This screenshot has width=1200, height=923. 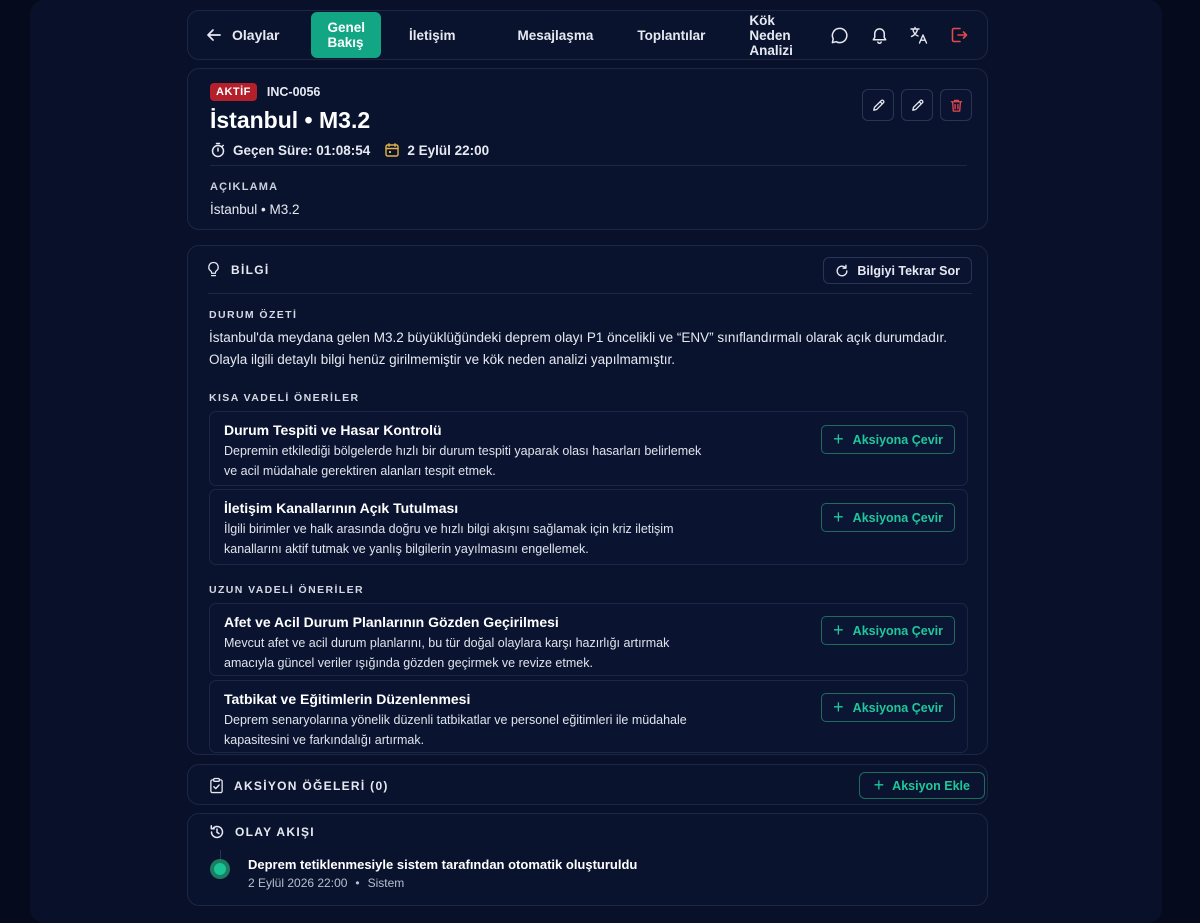 I want to click on action-items-card: AKSİYON ÖĞELERİ (0) + Aksiyon Ekle, so click(x=587, y=784).